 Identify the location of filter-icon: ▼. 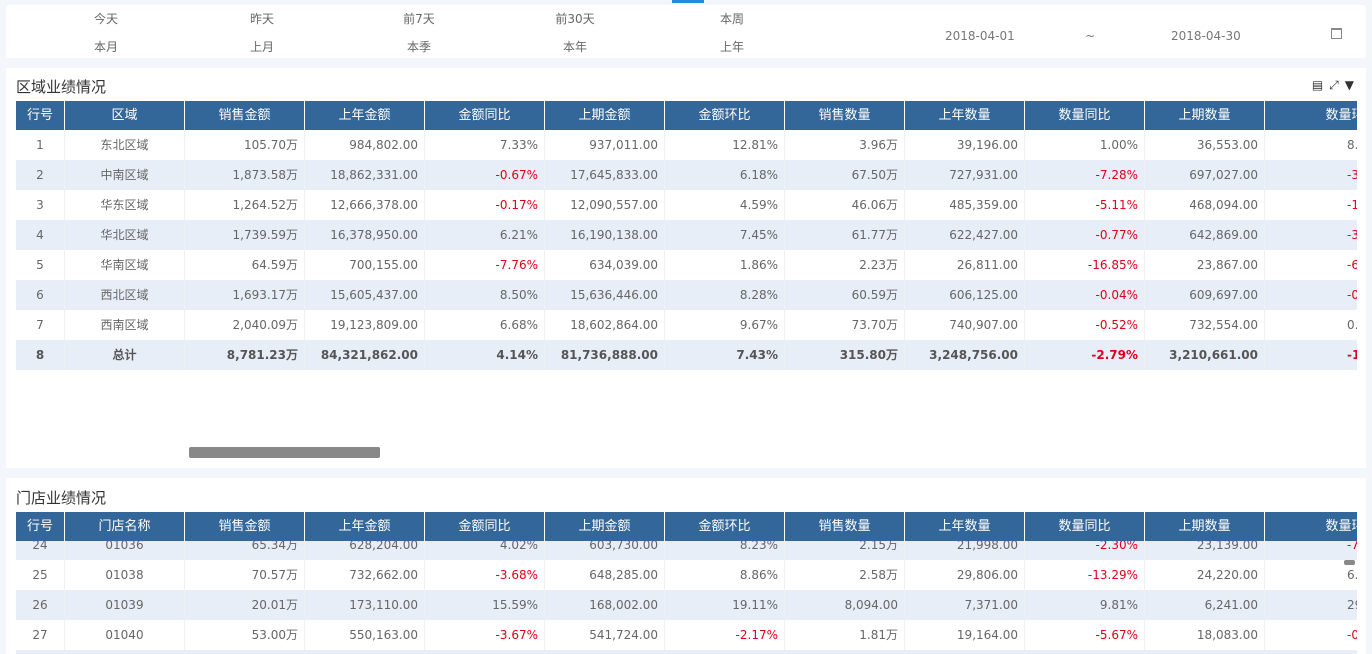
(1349, 85).